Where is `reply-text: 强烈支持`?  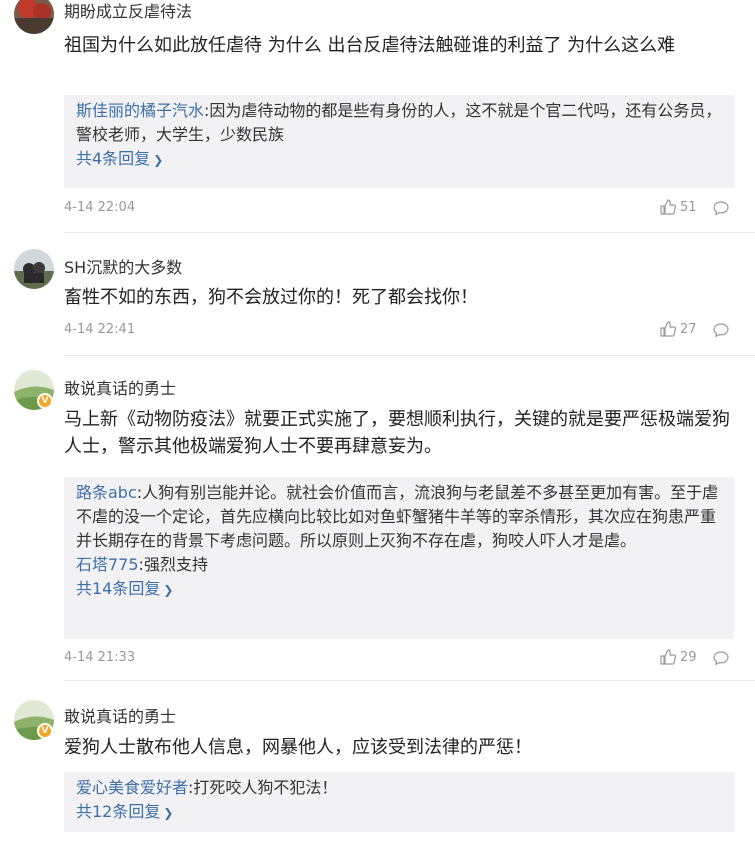 reply-text: 强烈支持 is located at coordinates (175, 564).